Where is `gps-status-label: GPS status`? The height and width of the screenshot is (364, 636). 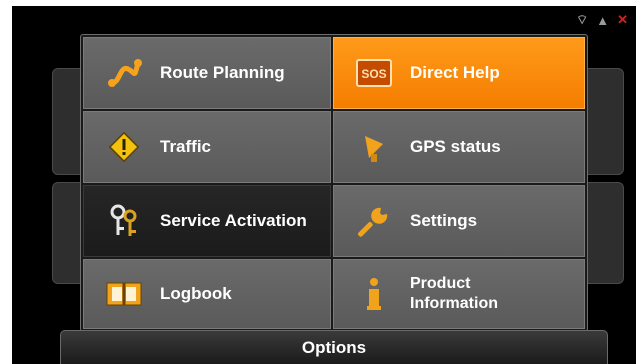
gps-status-label: GPS status is located at coordinates (455, 146).